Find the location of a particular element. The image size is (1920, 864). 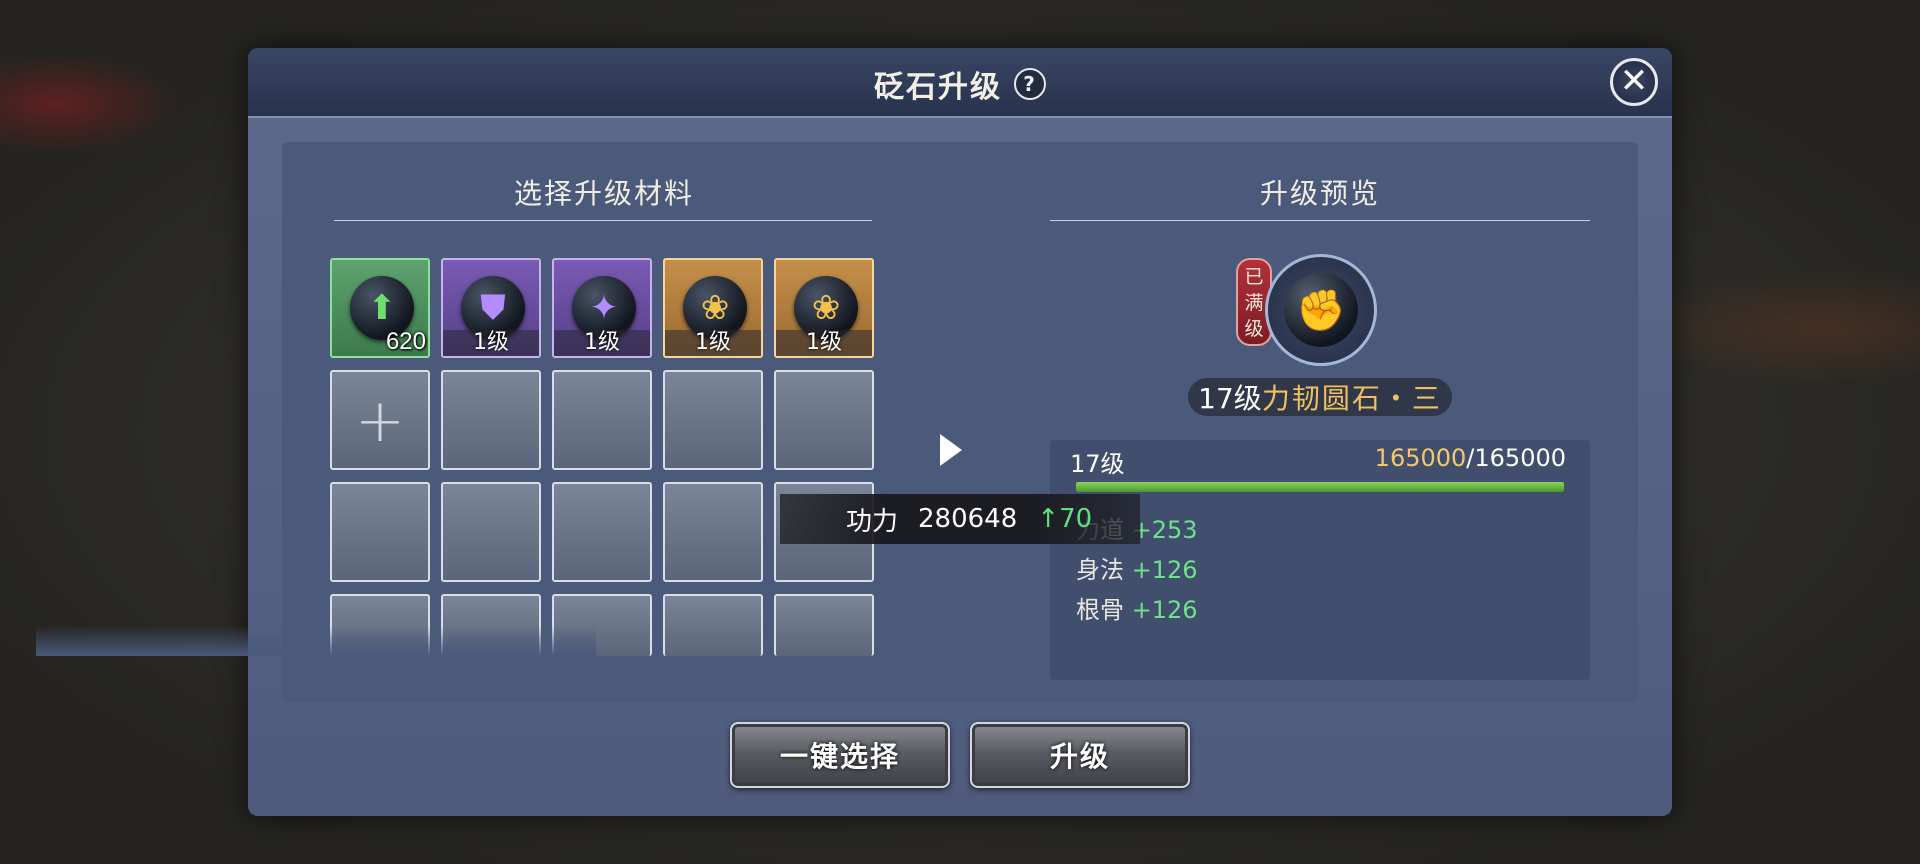

stat-row: 身法 +126 is located at coordinates (1137, 567).